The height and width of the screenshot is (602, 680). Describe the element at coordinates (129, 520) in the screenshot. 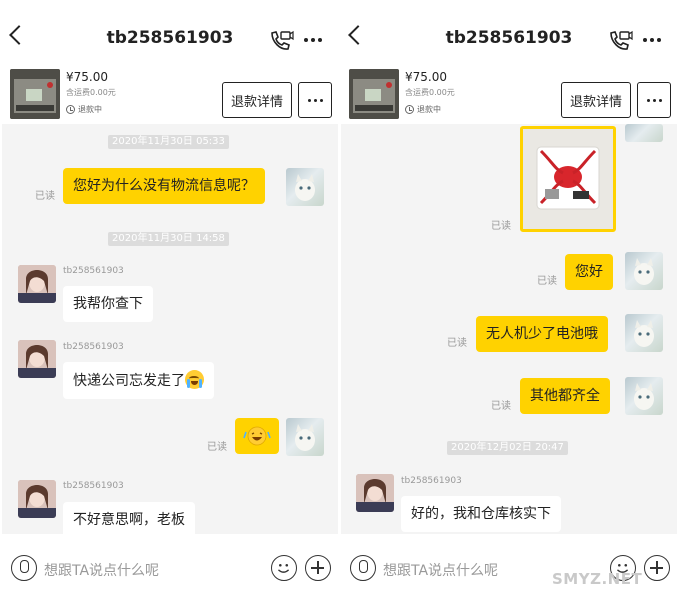

I see `message-bubble-received: 不好意思啊，老板` at that location.